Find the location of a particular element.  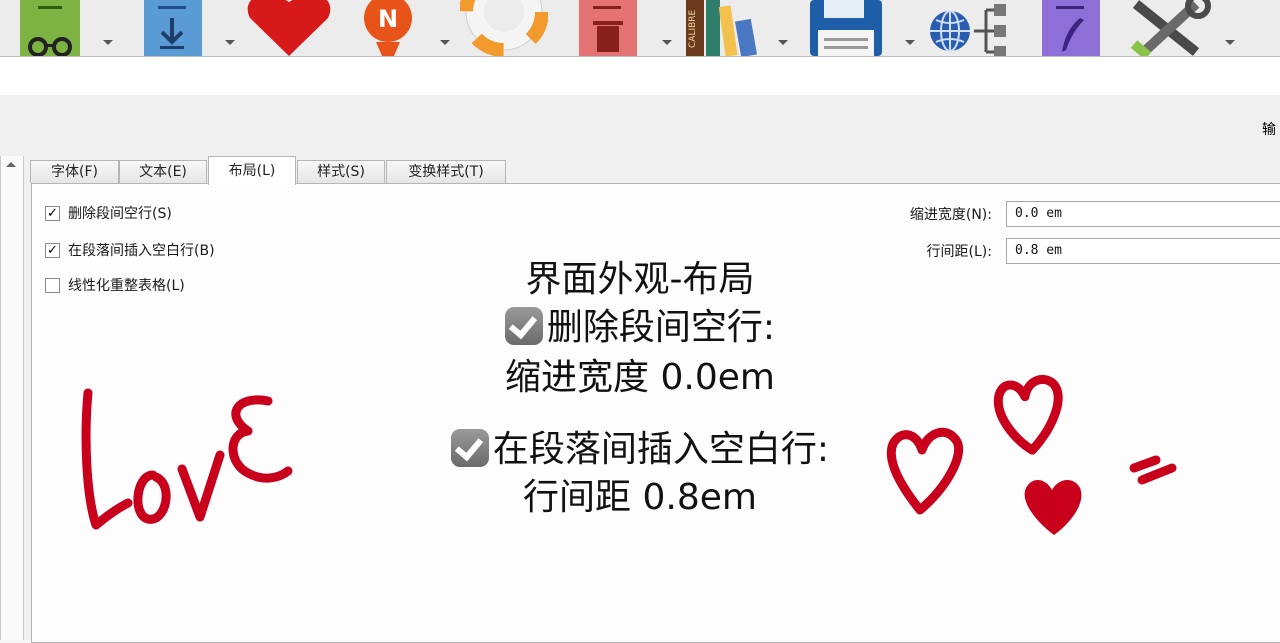

overlay-line-2: 缩进宽度 0.0em is located at coordinates (640, 377).